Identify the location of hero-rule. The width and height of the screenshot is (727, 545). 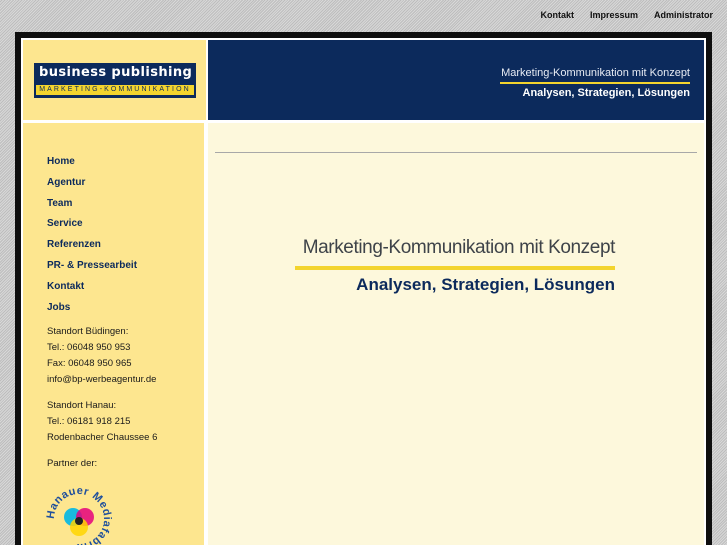
(455, 268).